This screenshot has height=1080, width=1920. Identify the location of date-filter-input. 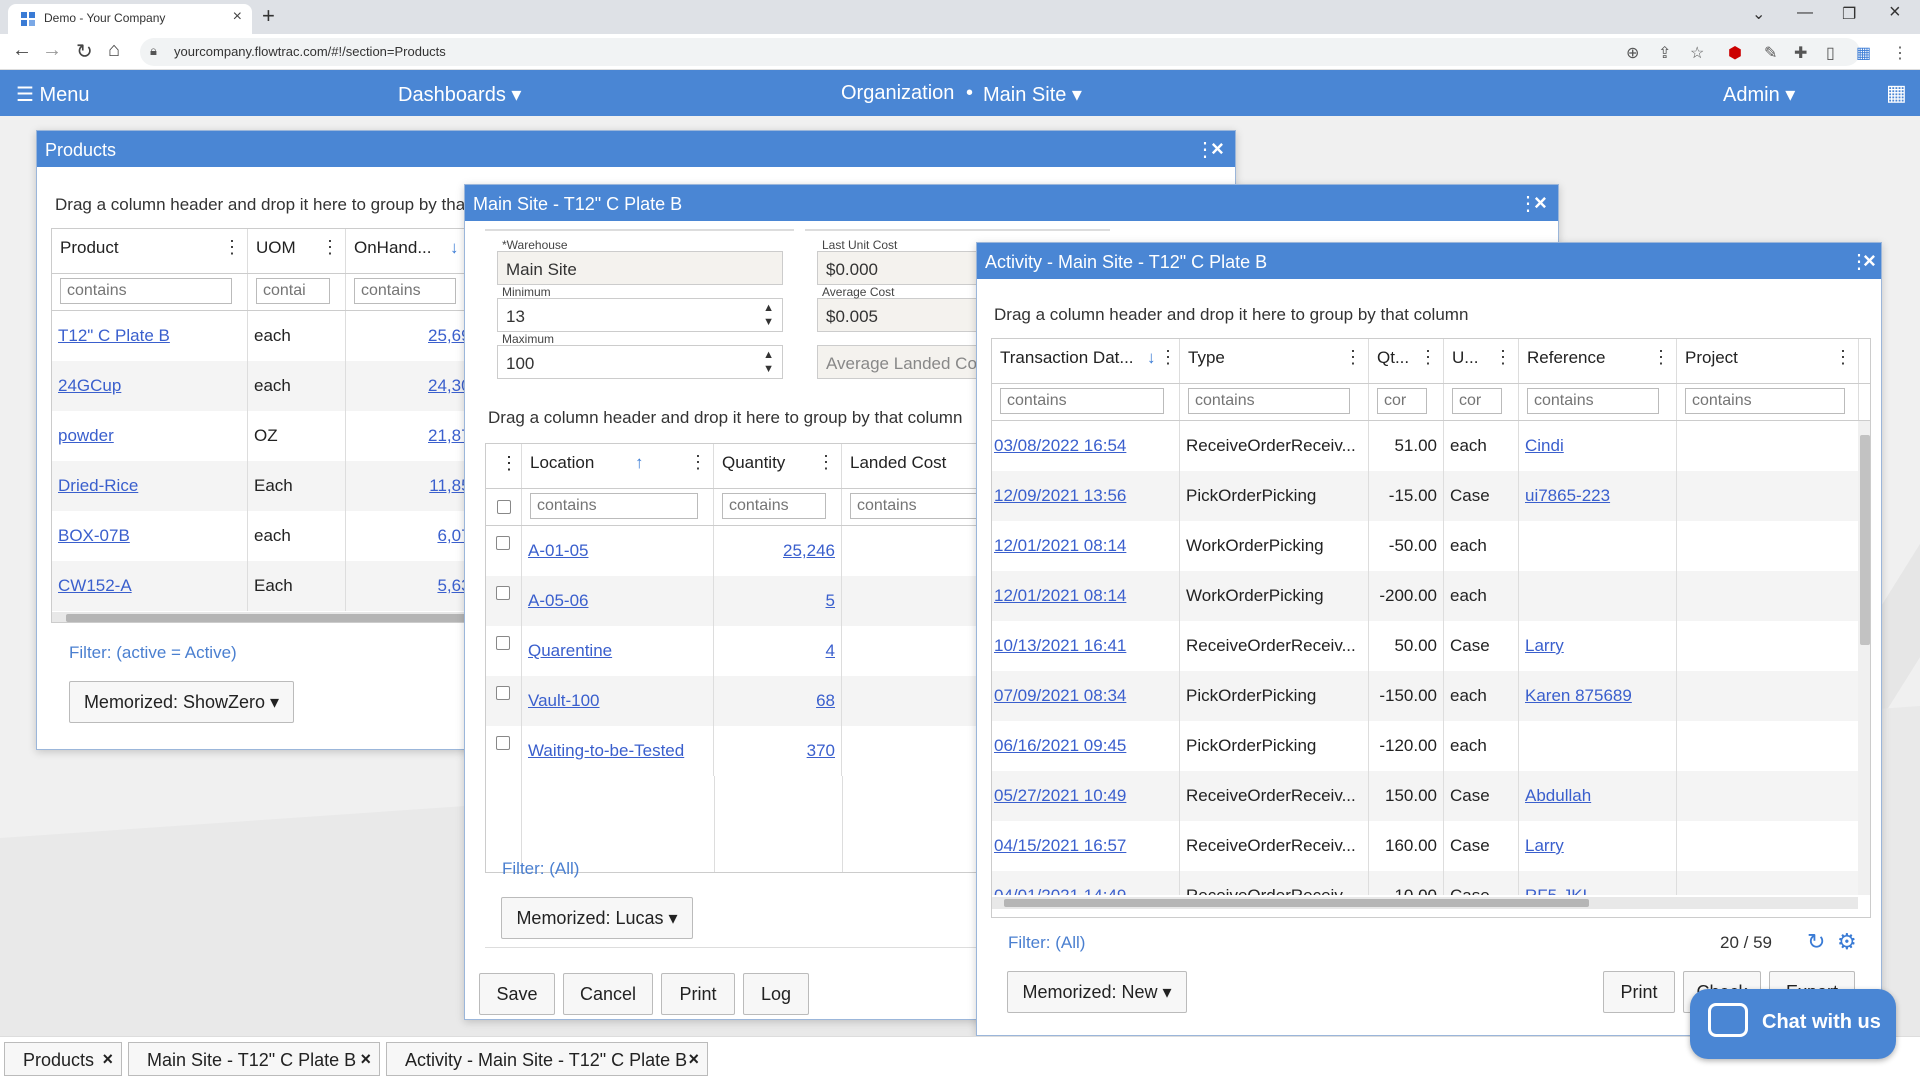
(1082, 401).